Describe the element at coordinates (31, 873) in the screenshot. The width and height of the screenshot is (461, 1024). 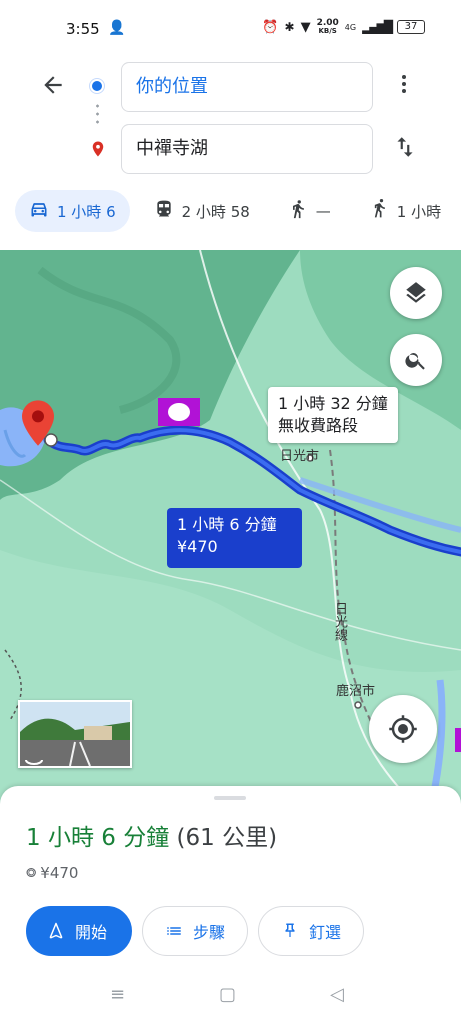
I see `toll-icon: ⭗` at that location.